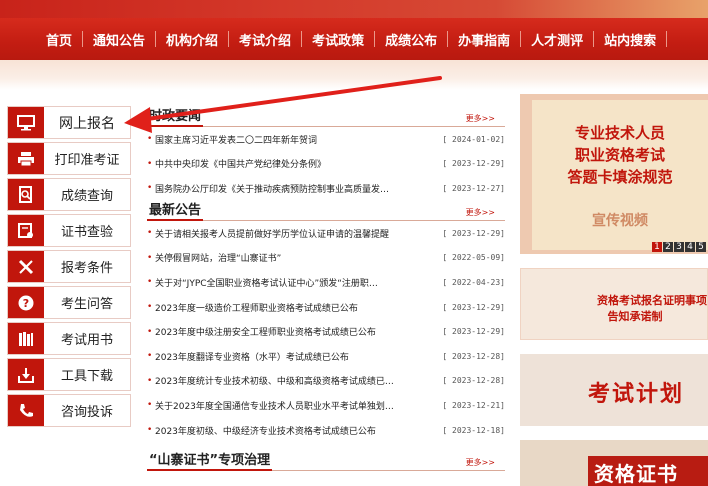 The width and height of the screenshot is (708, 486). I want to click on service-item: 工具下载, so click(69, 374).